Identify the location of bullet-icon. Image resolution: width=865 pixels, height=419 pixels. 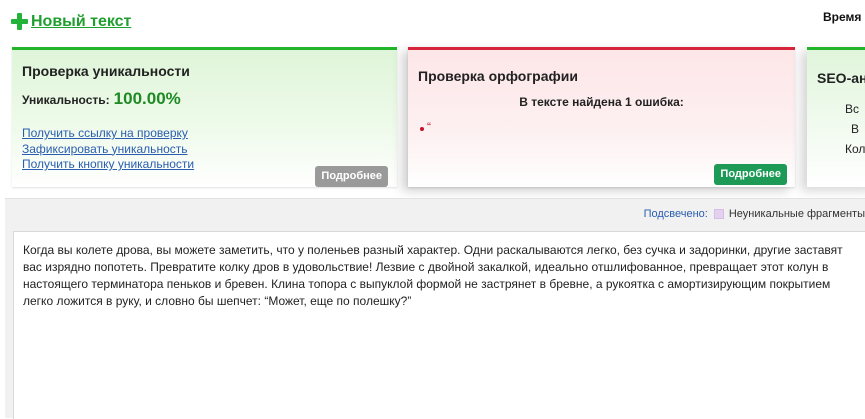
(422, 129).